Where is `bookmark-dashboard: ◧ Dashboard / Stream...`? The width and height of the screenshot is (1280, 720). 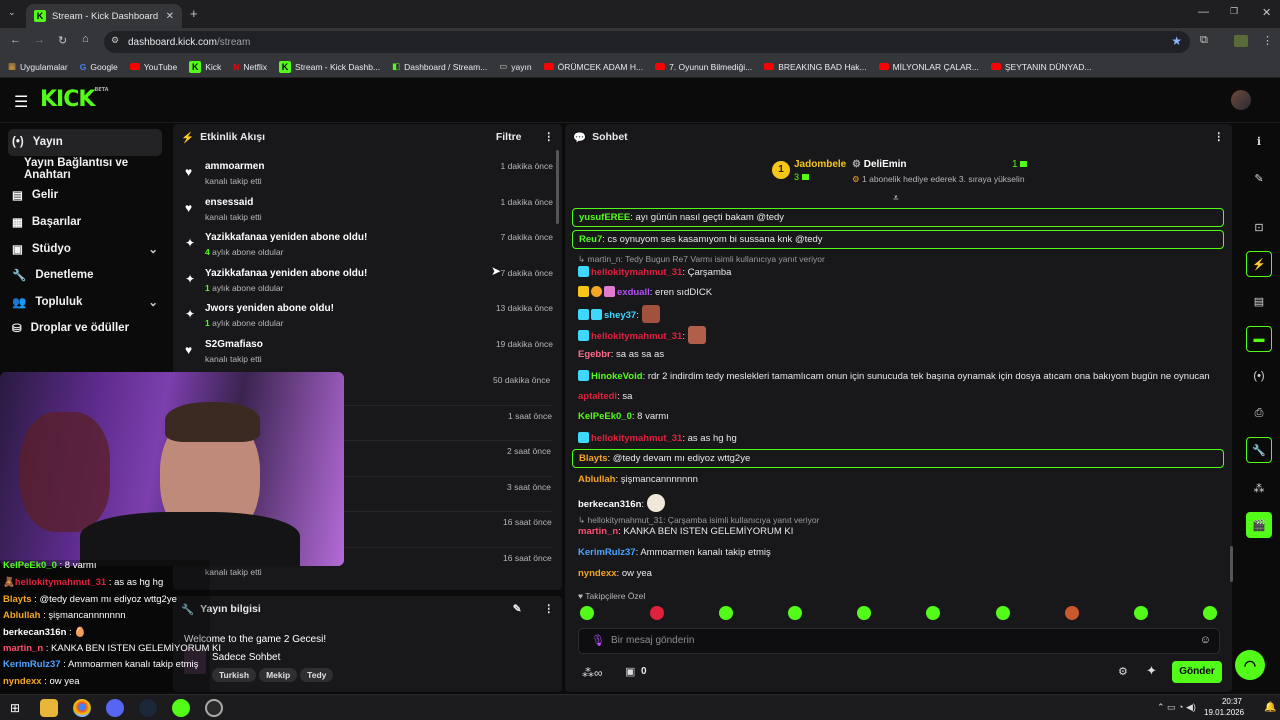
bookmark-dashboard: ◧ Dashboard / Stream... is located at coordinates (439, 66).